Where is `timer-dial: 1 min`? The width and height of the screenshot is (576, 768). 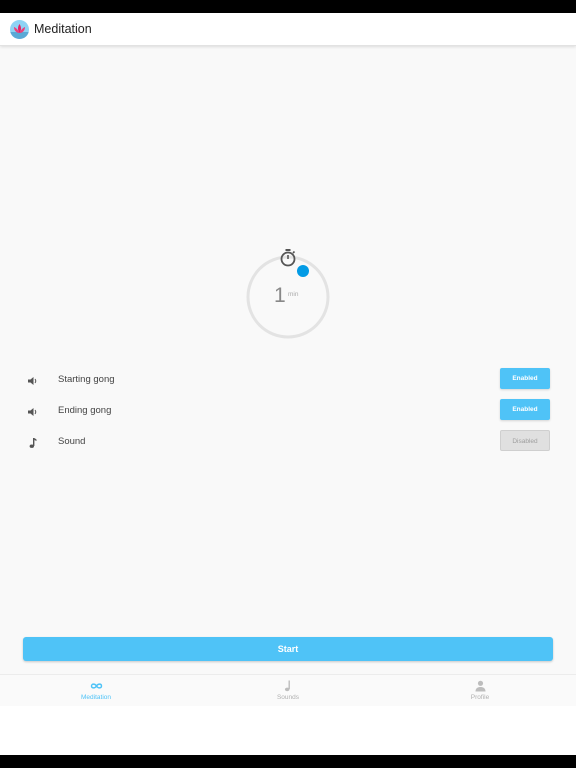 timer-dial: 1 min is located at coordinates (288, 294).